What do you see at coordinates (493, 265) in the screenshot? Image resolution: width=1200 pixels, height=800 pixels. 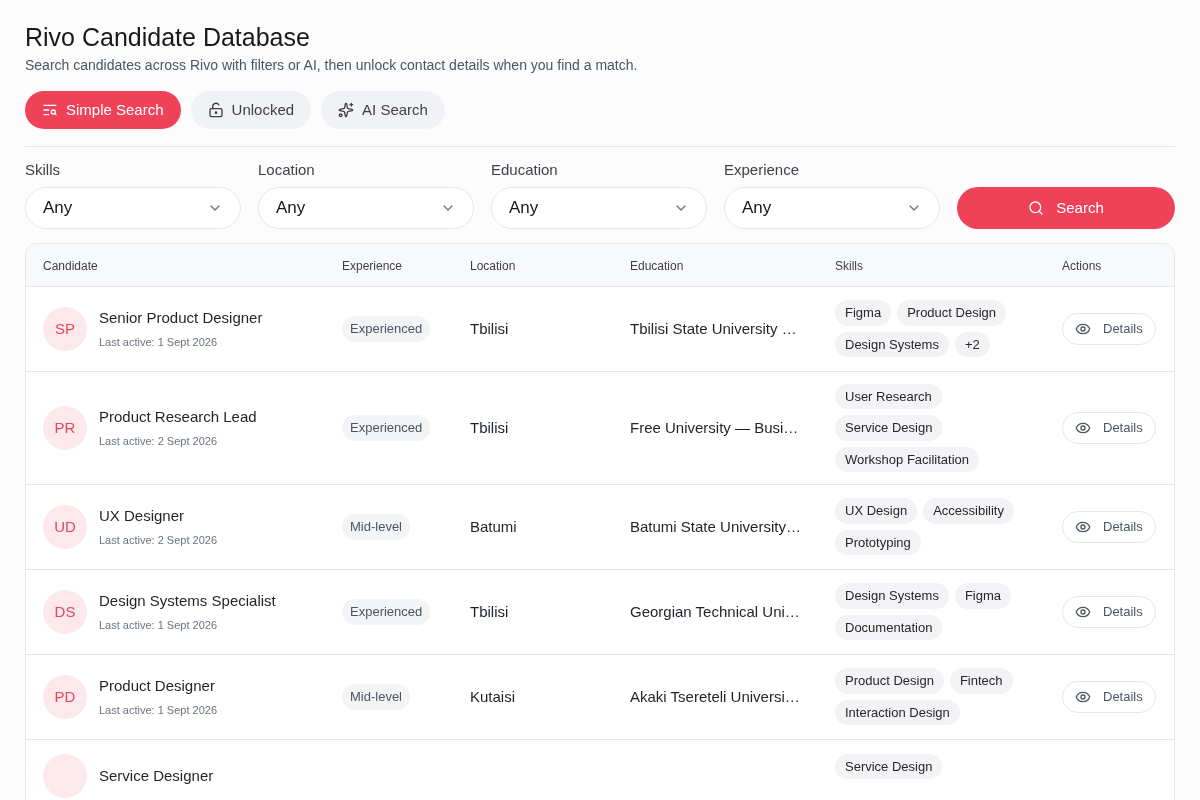 I see `column-header: Location` at bounding box center [493, 265].